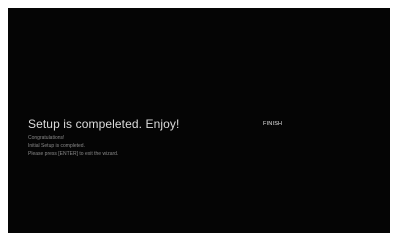 The image size is (398, 240). Describe the element at coordinates (56, 146) in the screenshot. I see `message-line-setup-completed: Initial Setup is completed.` at that location.